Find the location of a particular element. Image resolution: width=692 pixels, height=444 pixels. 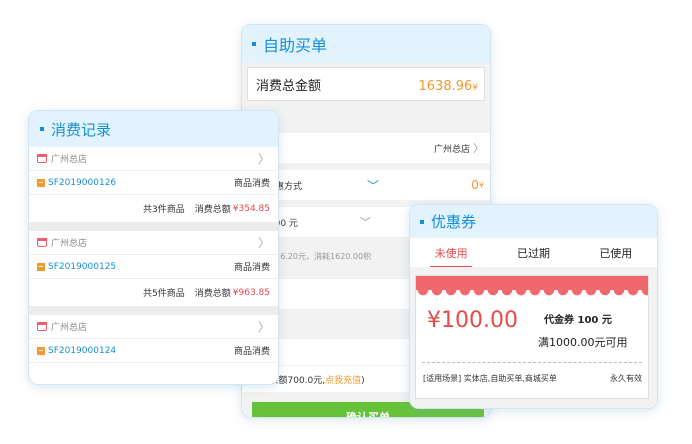

balance-text-end: ) is located at coordinates (363, 380).